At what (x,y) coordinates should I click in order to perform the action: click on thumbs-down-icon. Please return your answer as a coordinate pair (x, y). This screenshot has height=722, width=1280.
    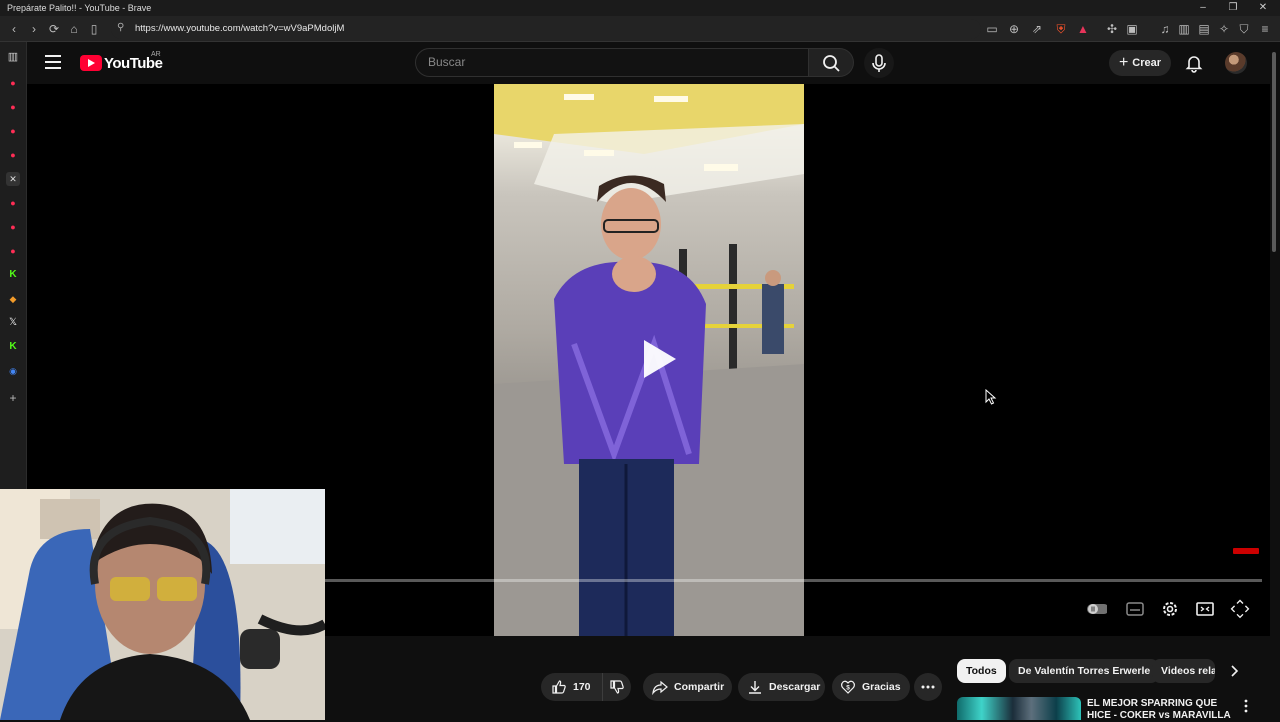
    Looking at the image, I should click on (617, 687).